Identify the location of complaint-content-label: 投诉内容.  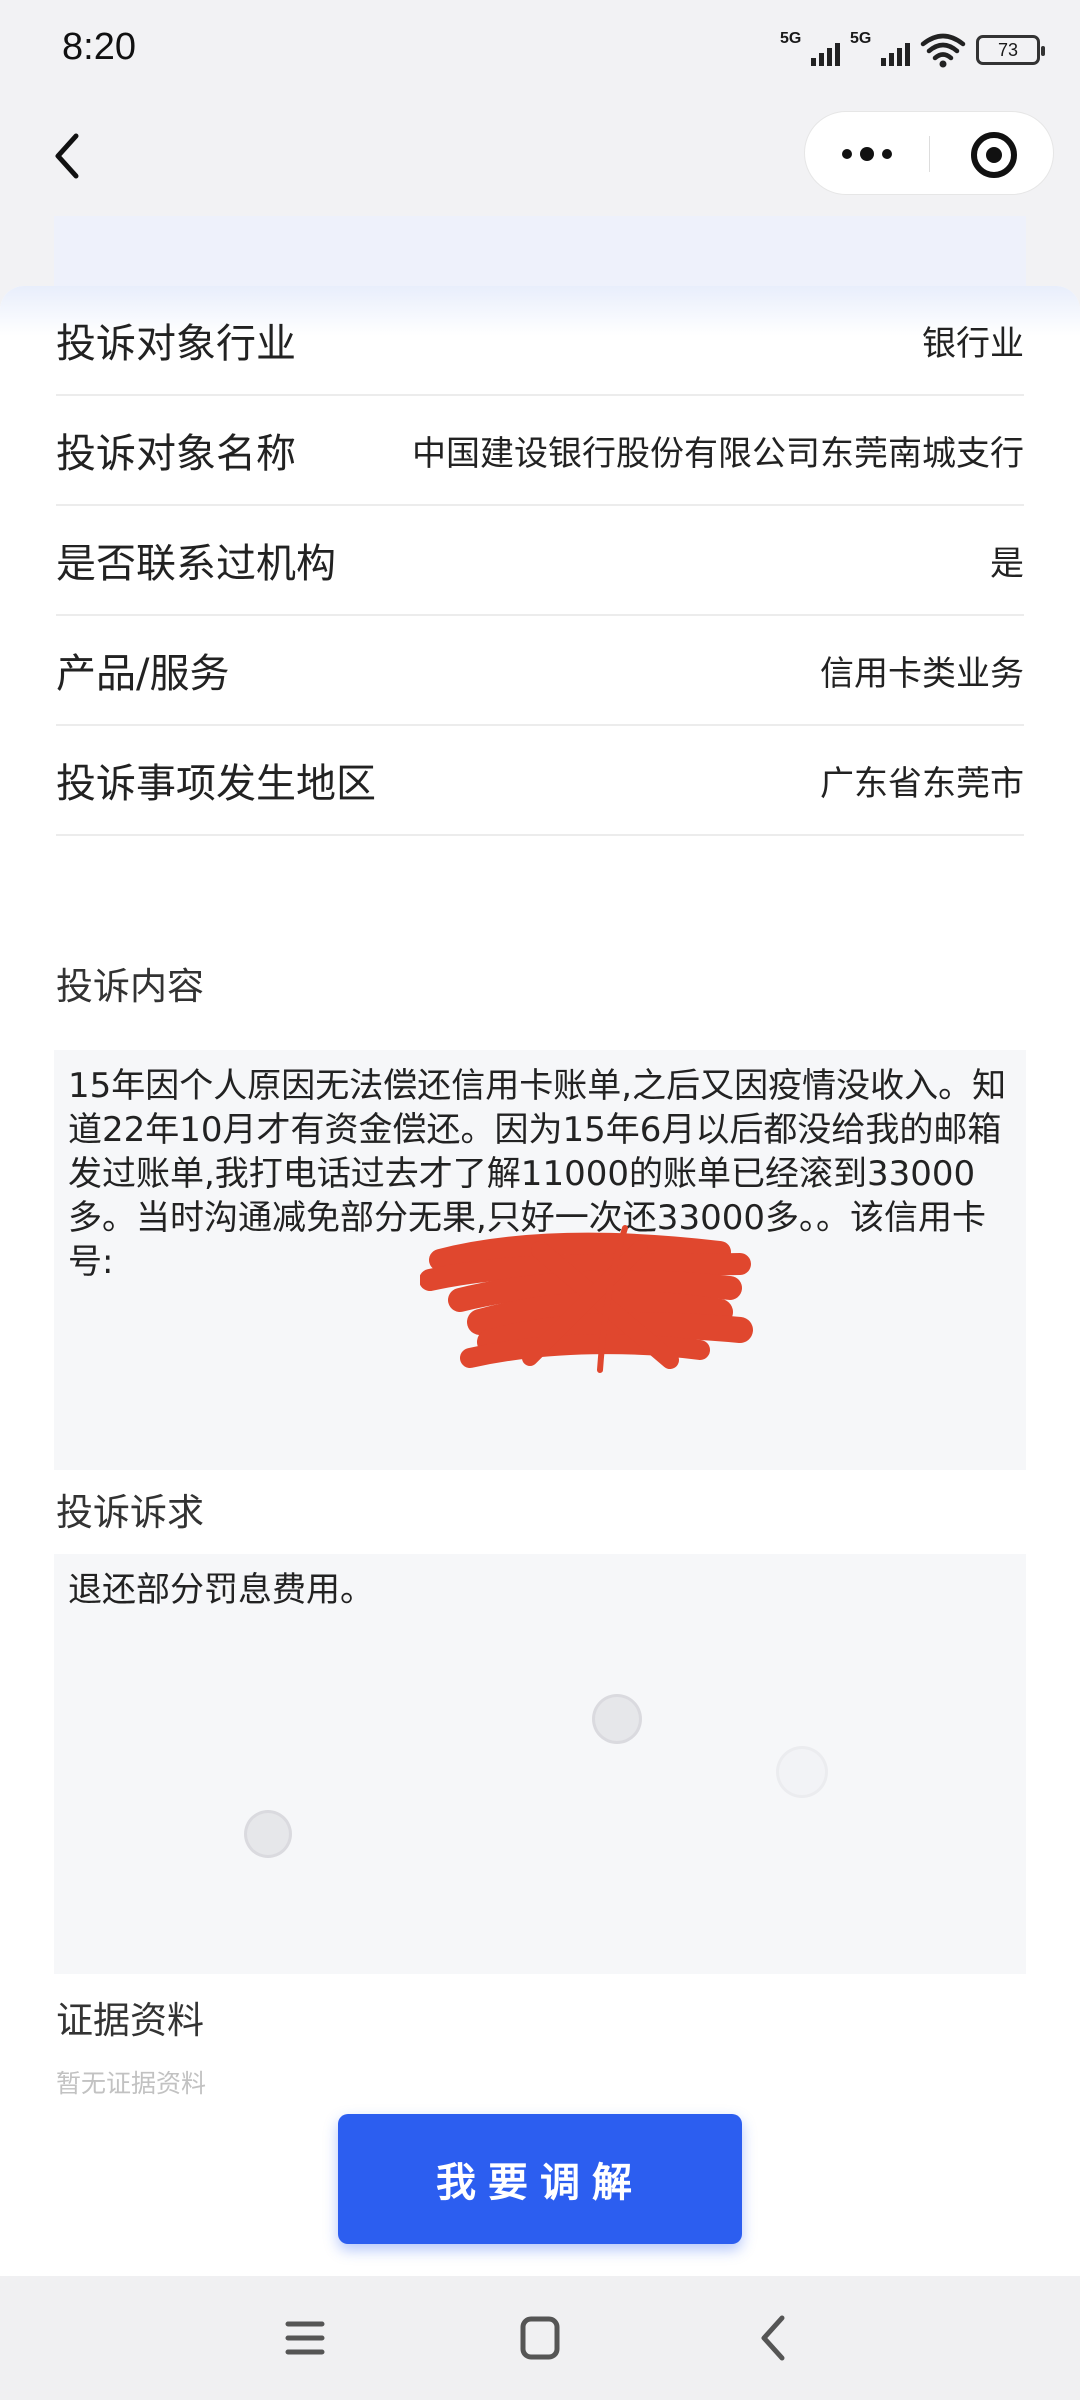
(130, 986).